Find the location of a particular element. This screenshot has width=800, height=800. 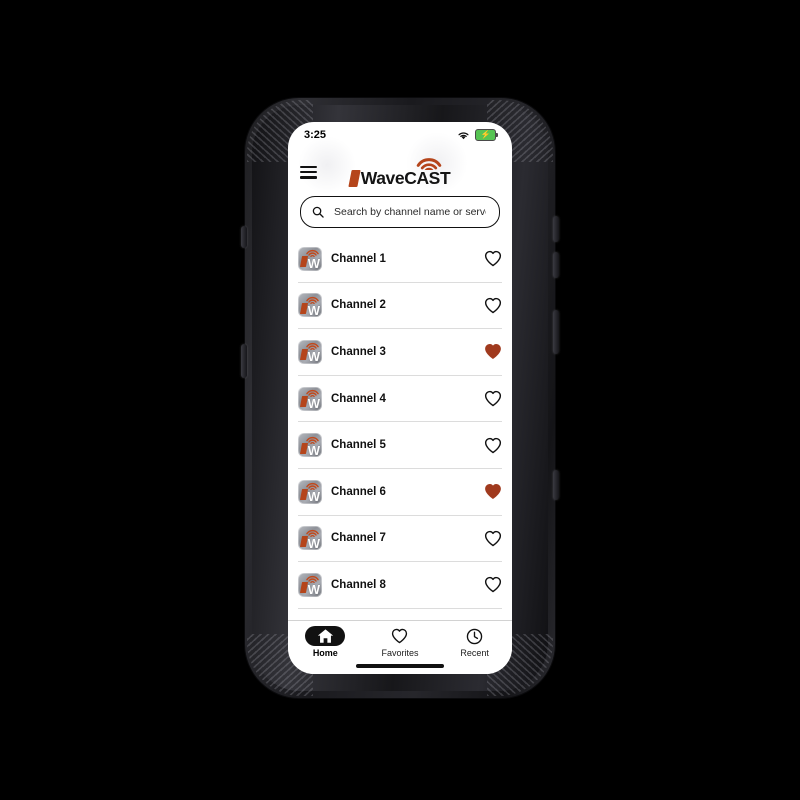

channel-name: Channel 3 is located at coordinates (358, 351).